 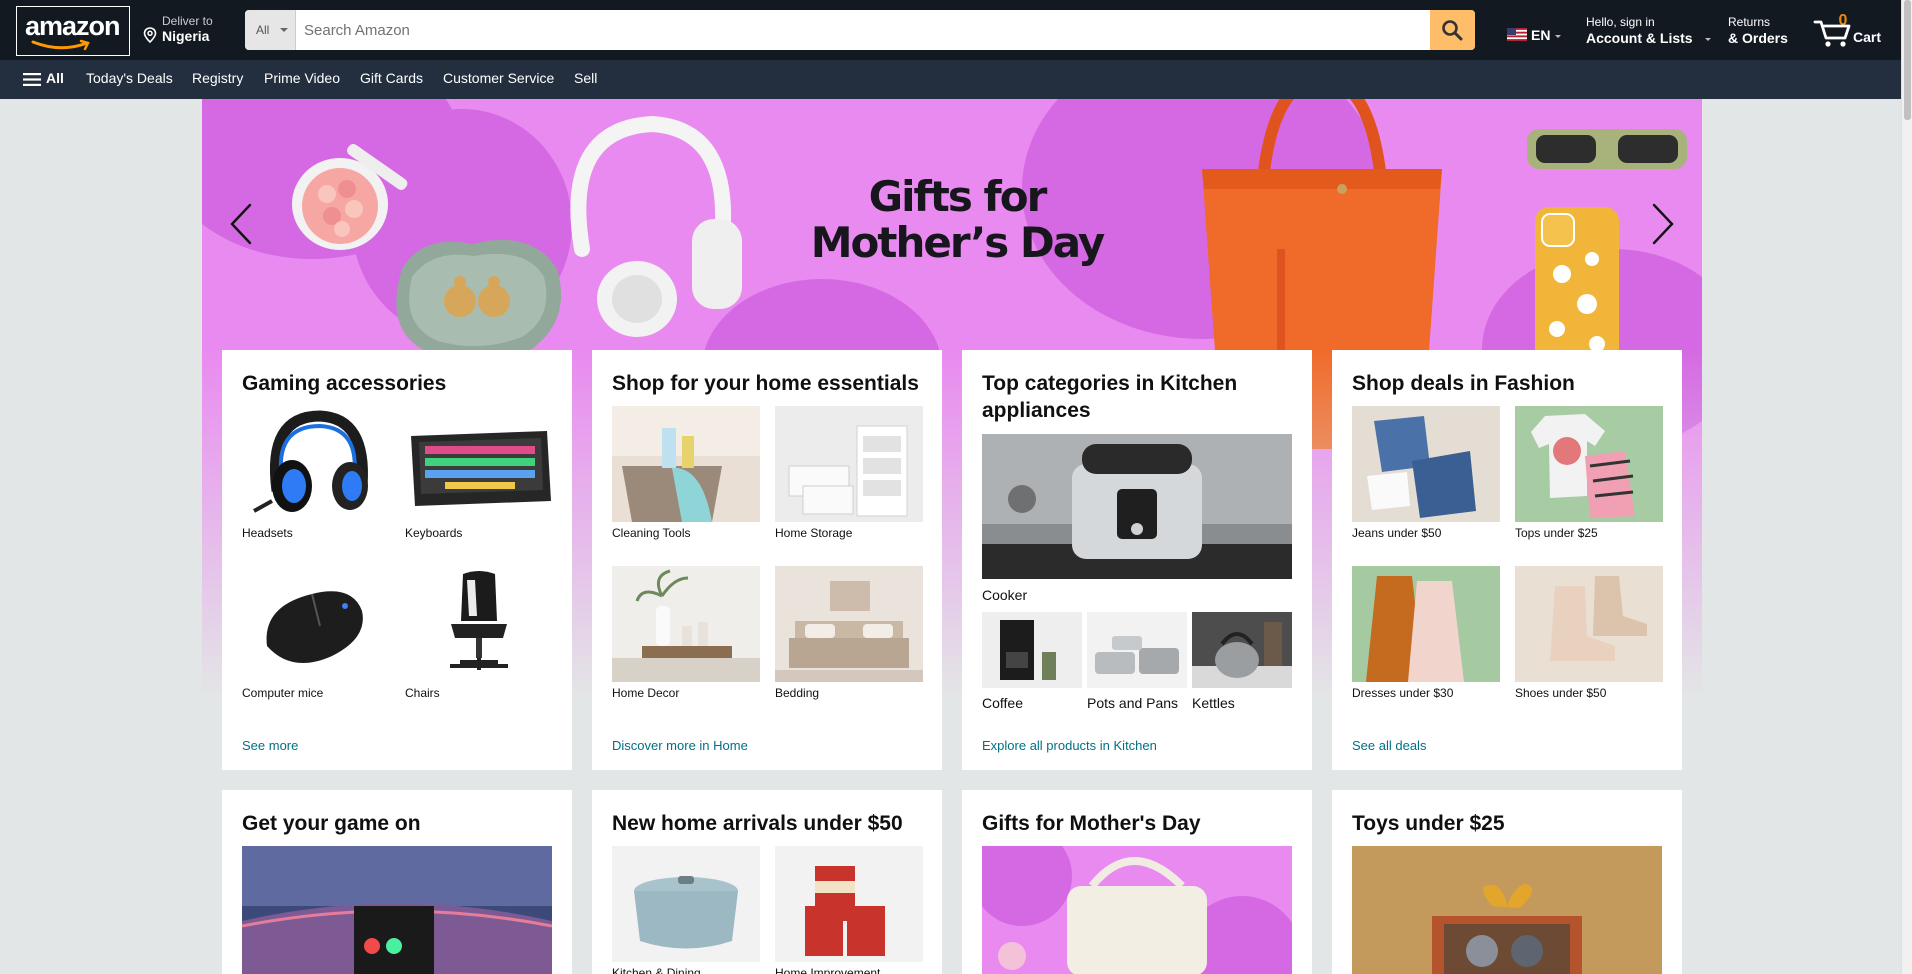 What do you see at coordinates (1561, 693) in the screenshot?
I see `quad-item-label: Shoes under $50` at bounding box center [1561, 693].